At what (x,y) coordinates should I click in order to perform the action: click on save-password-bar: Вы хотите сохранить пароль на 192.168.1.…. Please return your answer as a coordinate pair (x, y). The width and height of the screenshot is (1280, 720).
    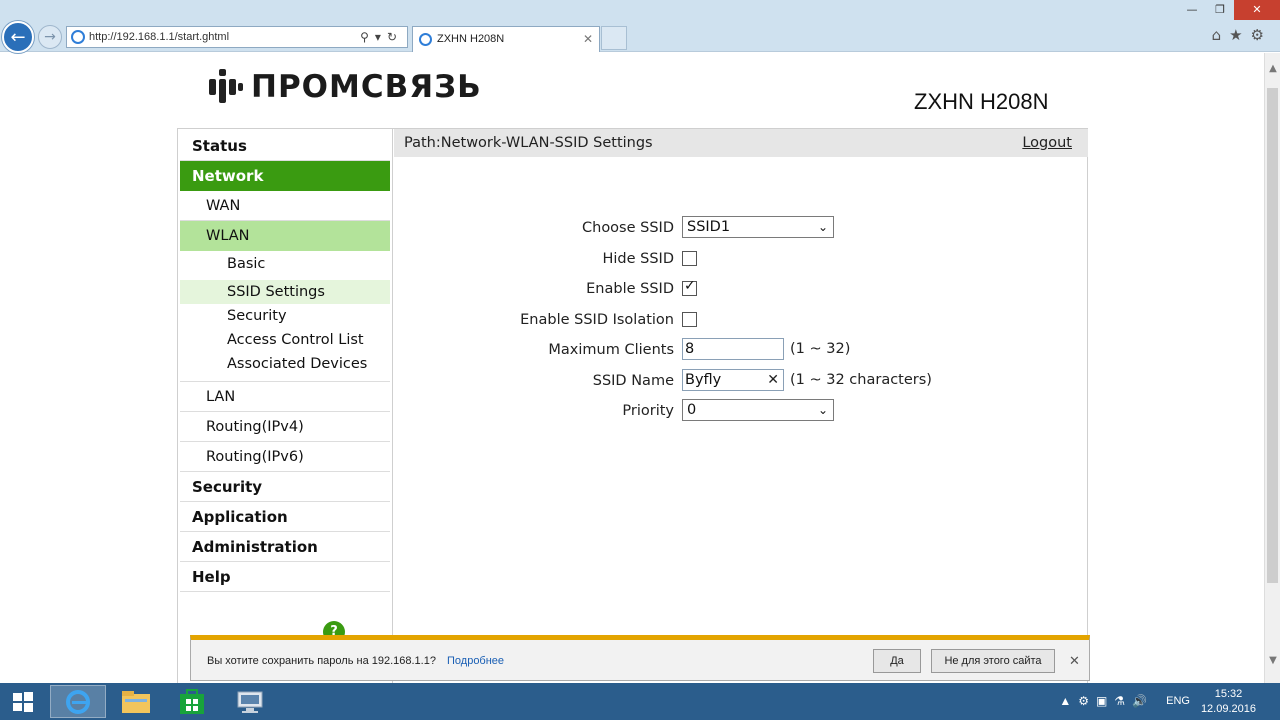
    Looking at the image, I should click on (640, 658).